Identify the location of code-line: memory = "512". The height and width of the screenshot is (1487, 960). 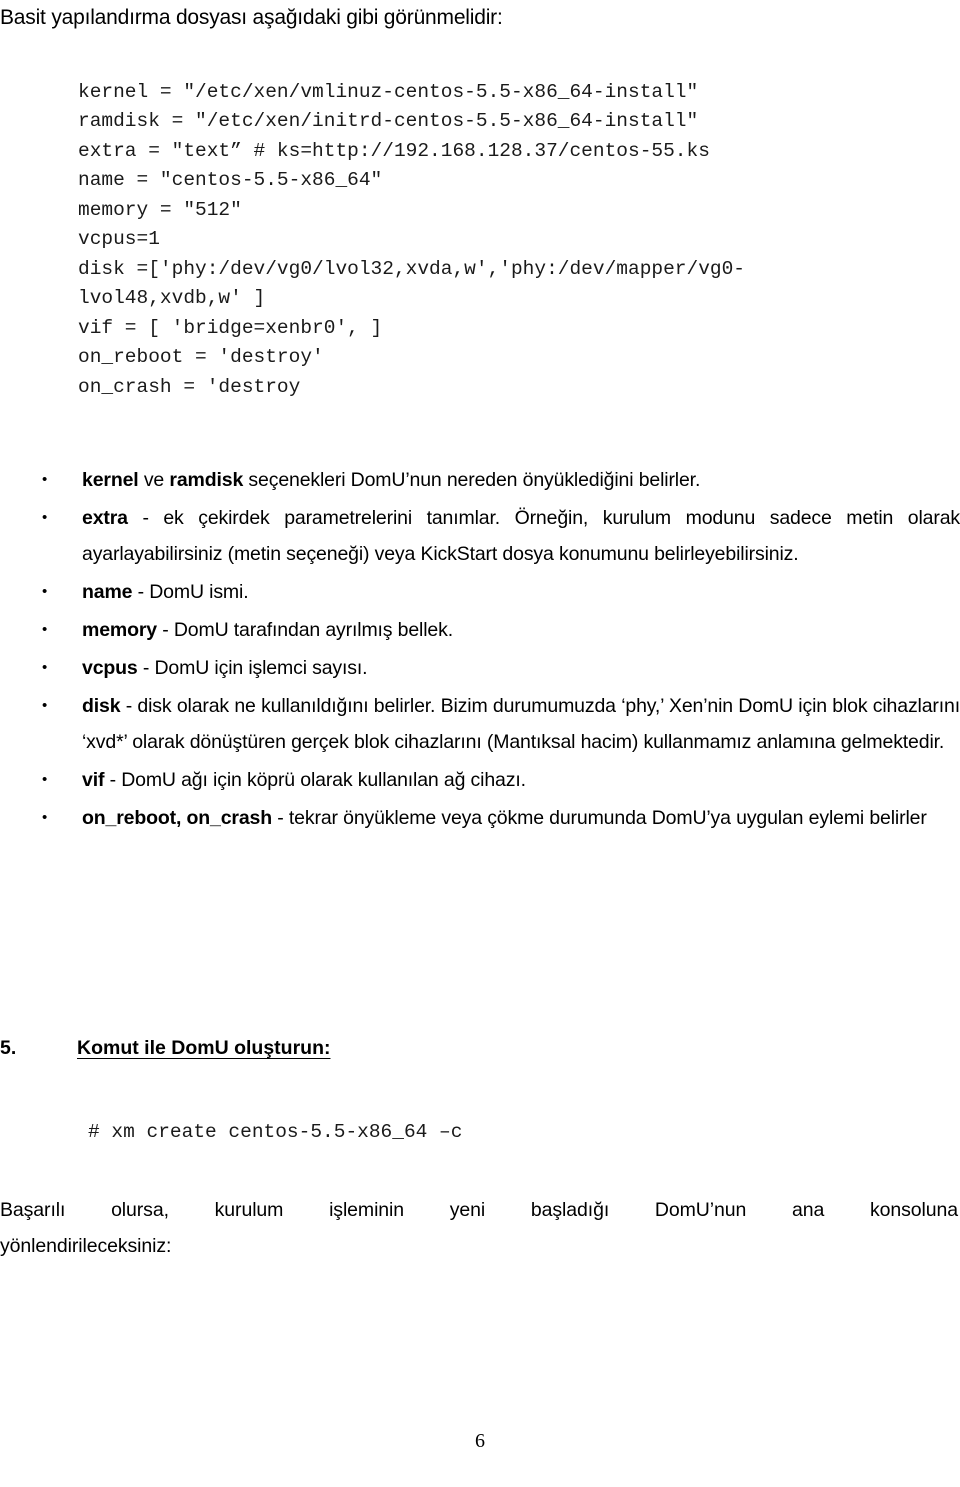
(160, 209).